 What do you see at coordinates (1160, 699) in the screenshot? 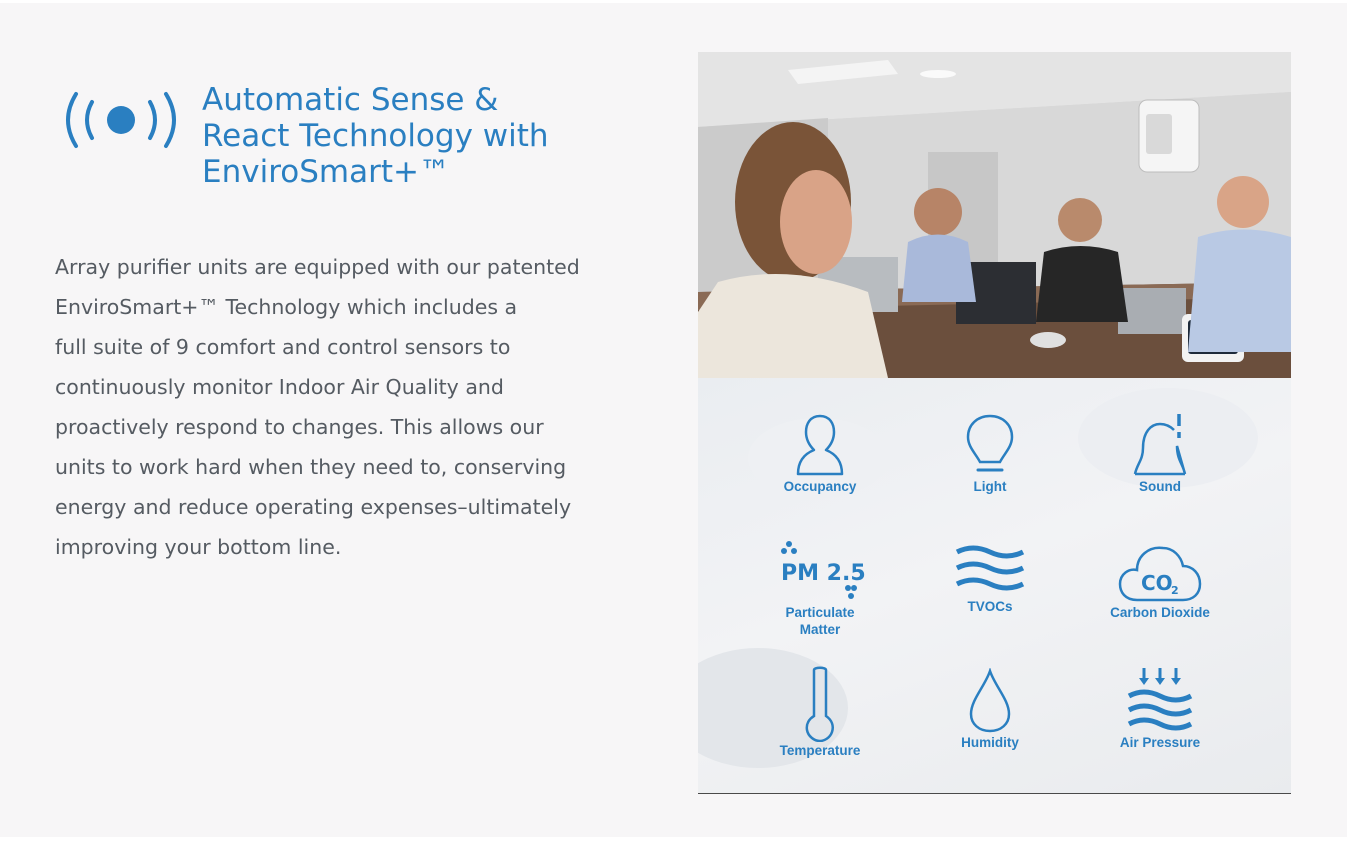
I see `pressure-icon` at bounding box center [1160, 699].